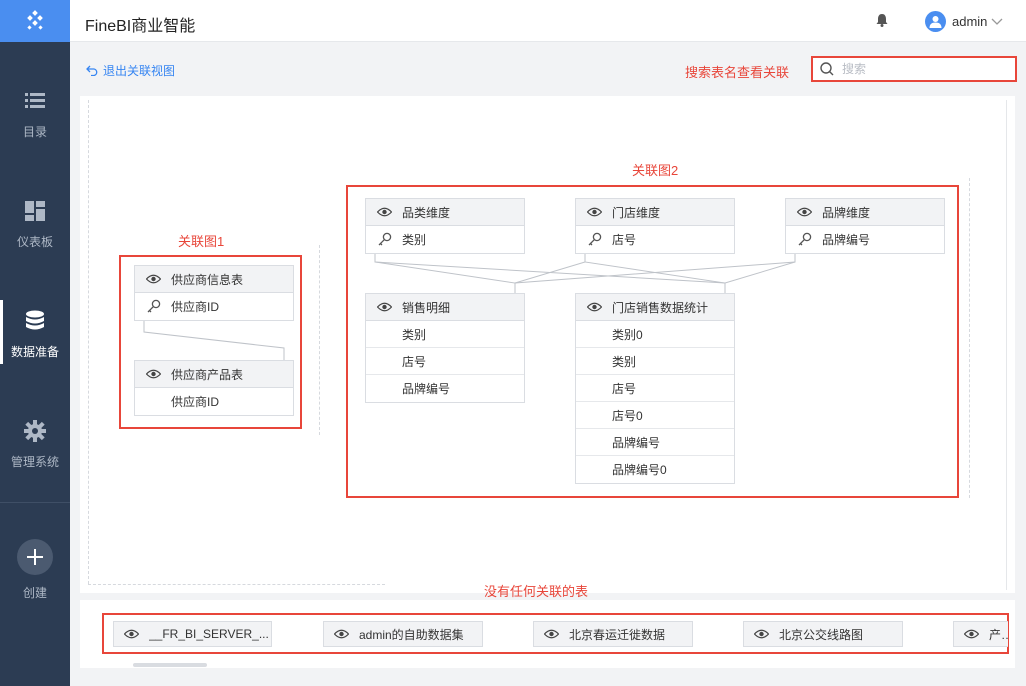  Describe the element at coordinates (737, 72) in the screenshot. I see `search-annotation: 搜索表名查看关联` at that location.